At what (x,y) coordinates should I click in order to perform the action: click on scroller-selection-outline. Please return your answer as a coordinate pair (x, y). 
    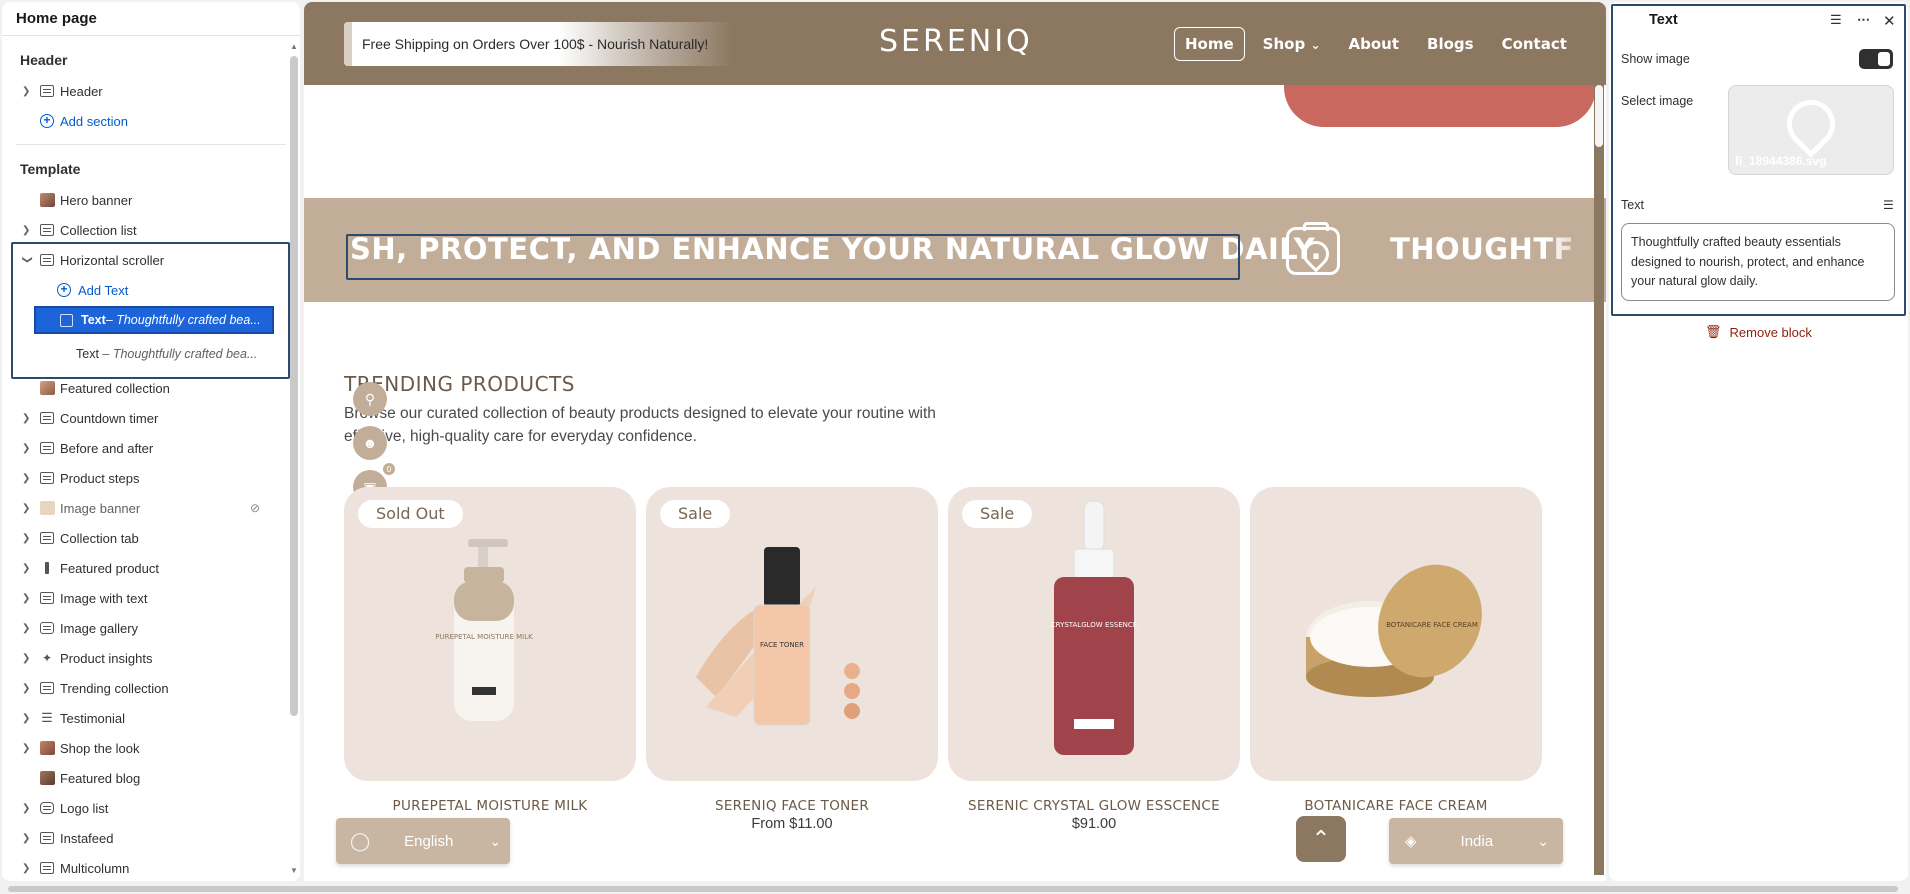
    Looking at the image, I should click on (793, 257).